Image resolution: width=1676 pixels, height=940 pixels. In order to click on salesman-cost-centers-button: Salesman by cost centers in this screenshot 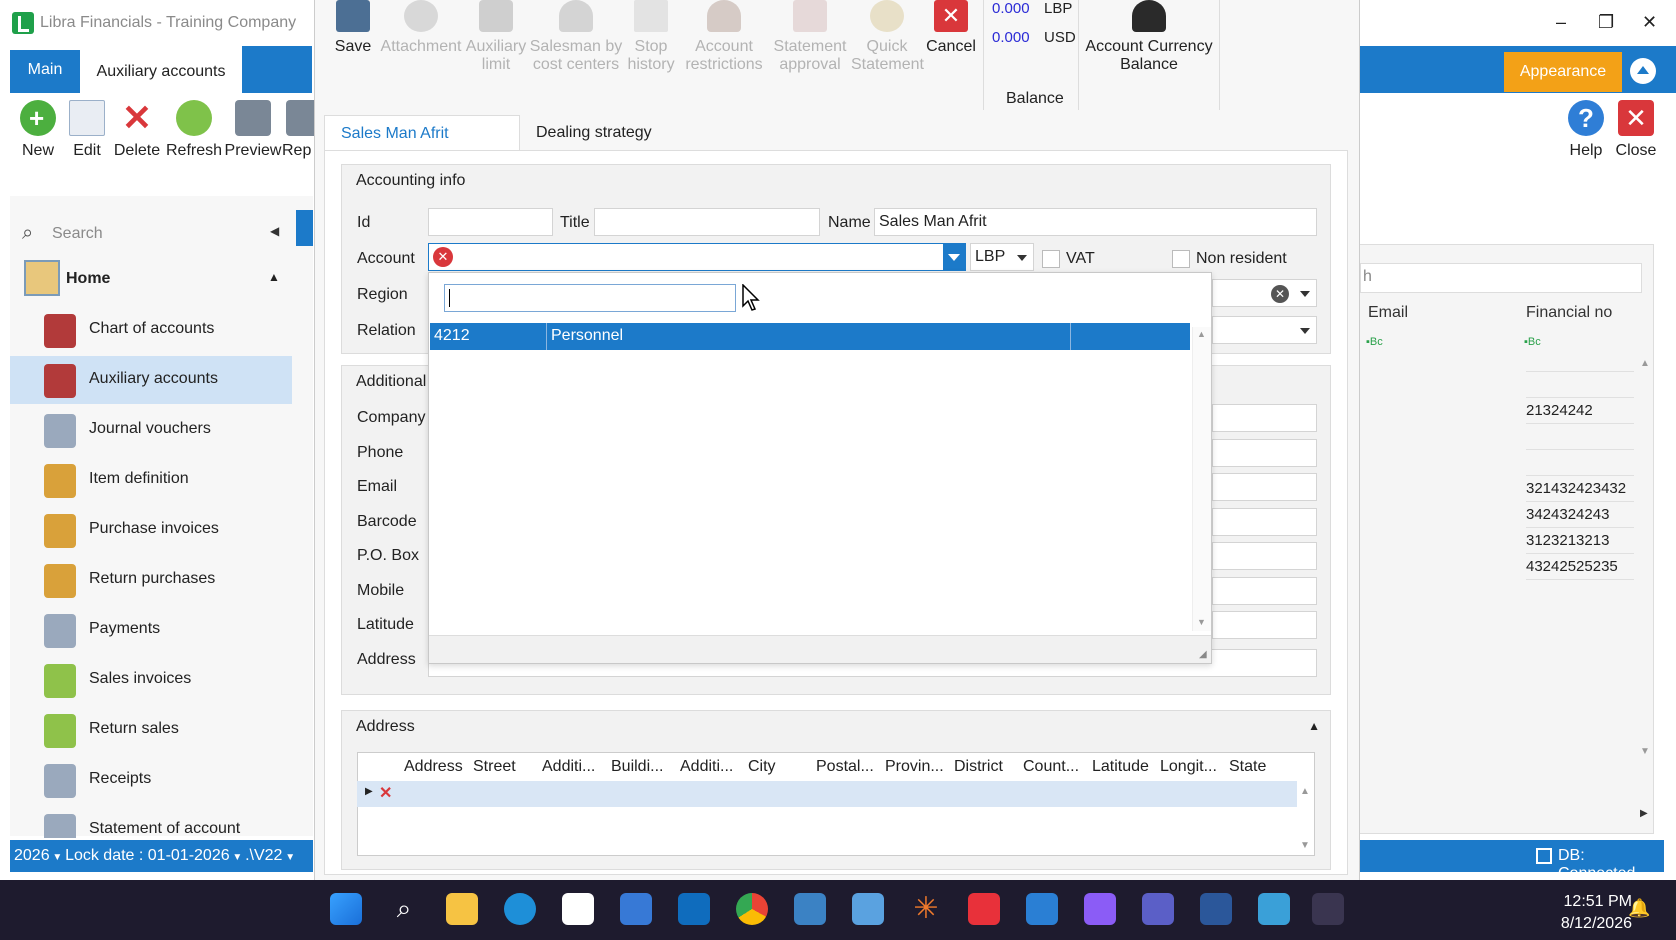, I will do `click(576, 37)`.